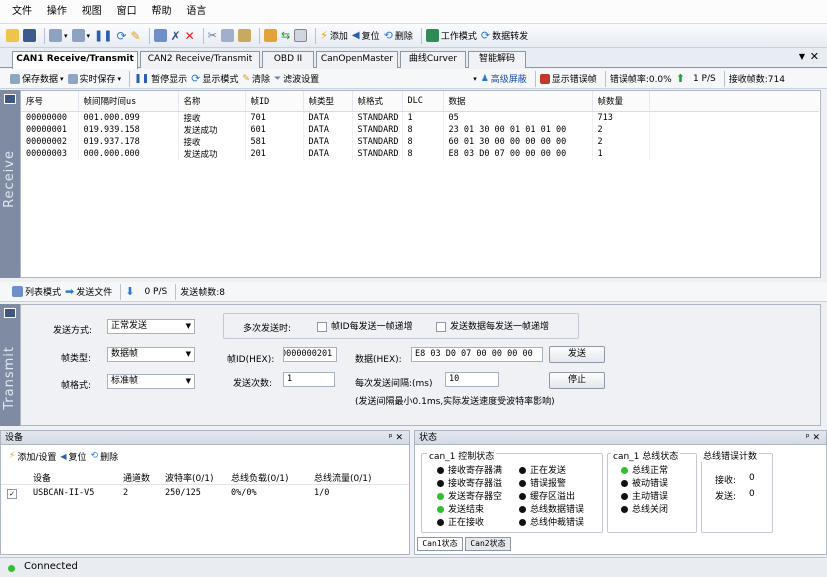 This screenshot has height=577, width=827. Describe the element at coordinates (212, 101) in the screenshot. I see `col-name: 名称` at that location.